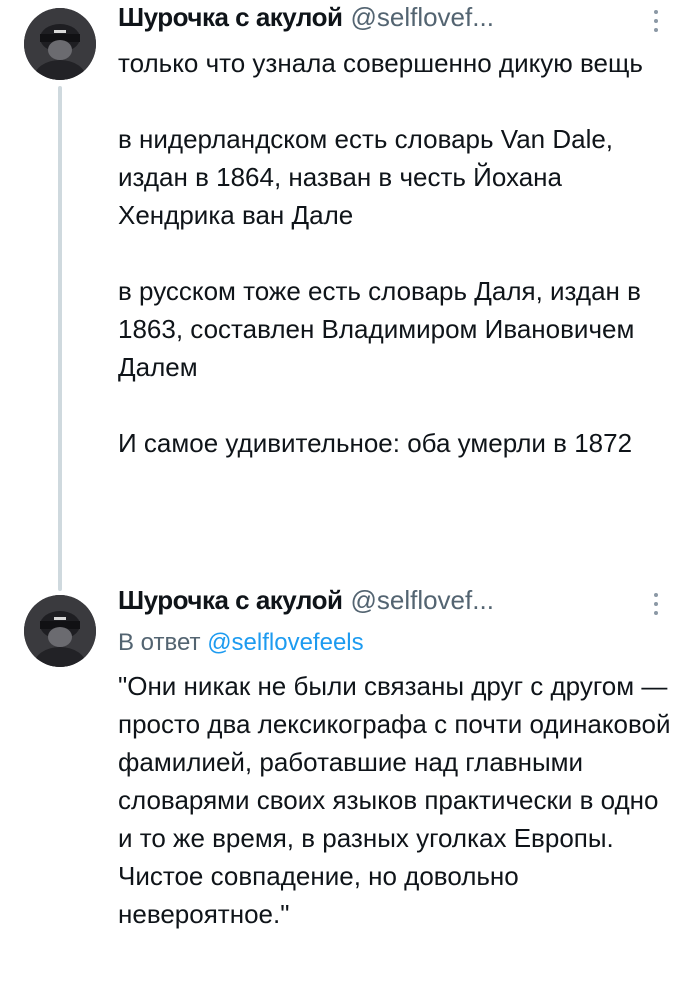 This screenshot has width=700, height=1005. Describe the element at coordinates (285, 642) in the screenshot. I see `reply-mention-link: @selflovefeels` at that location.